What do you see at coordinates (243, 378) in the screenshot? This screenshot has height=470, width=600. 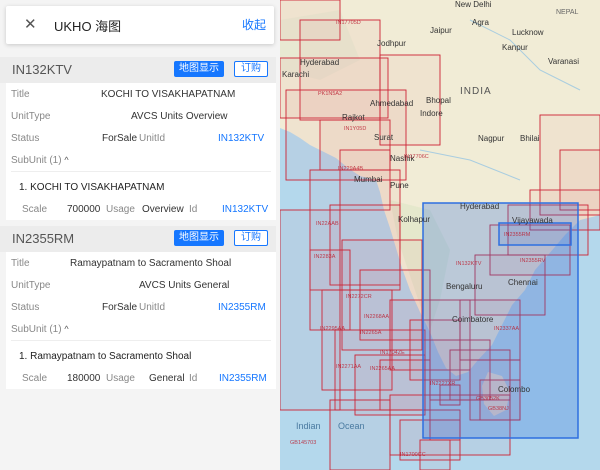 I see `id-value: IN2355RM` at bounding box center [243, 378].